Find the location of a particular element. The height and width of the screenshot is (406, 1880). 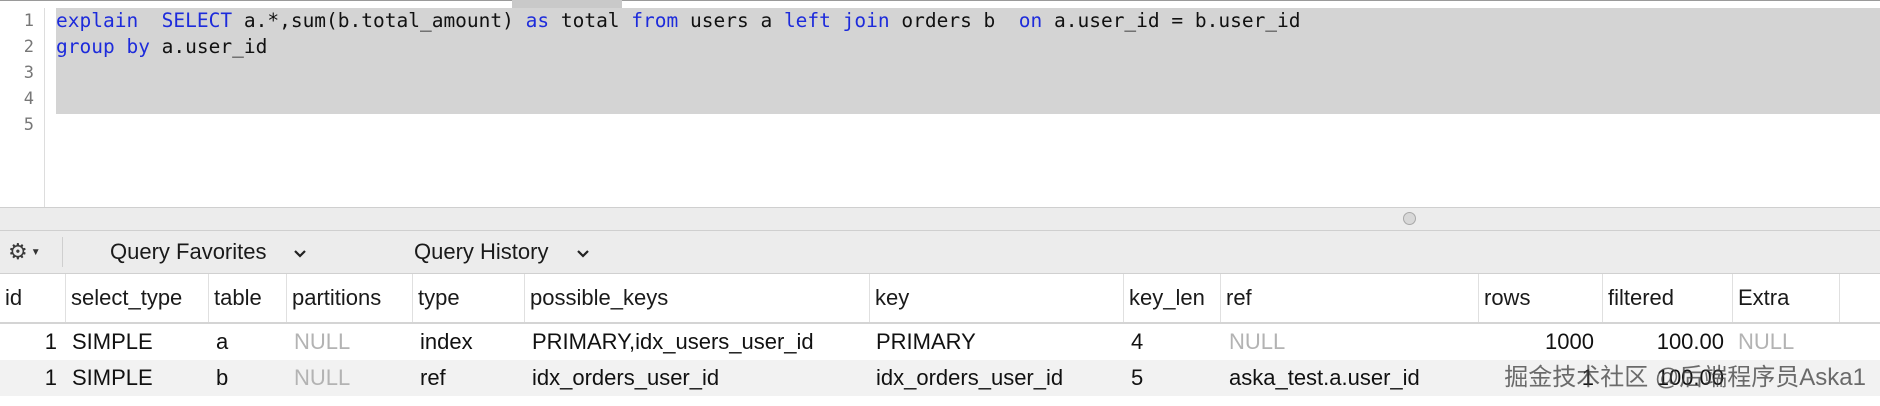

query-history-dropdown: Query History is located at coordinates (502, 252).